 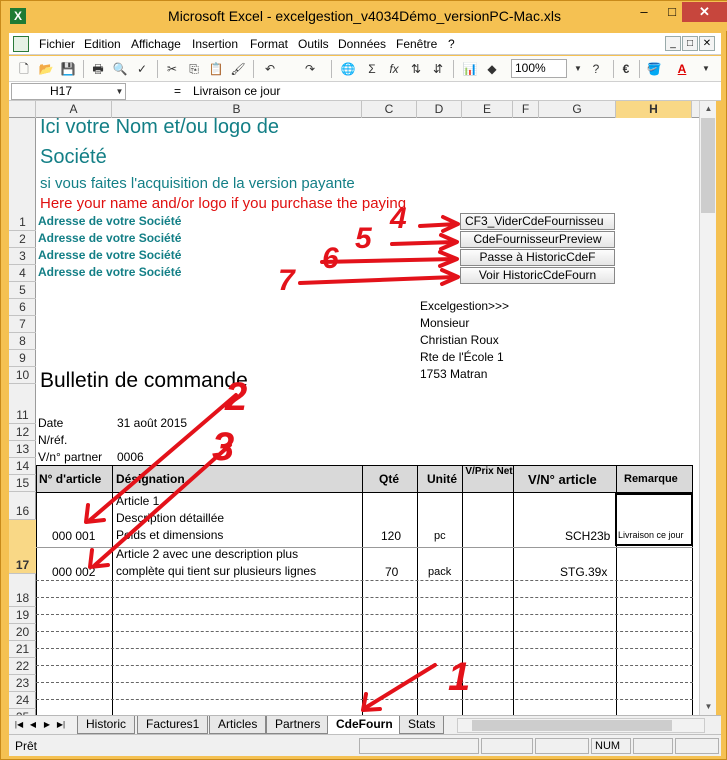 What do you see at coordinates (537, 221) in the screenshot?
I see `vider-cde-fournisseur-button: CF3_ViderCdeFournisseu` at bounding box center [537, 221].